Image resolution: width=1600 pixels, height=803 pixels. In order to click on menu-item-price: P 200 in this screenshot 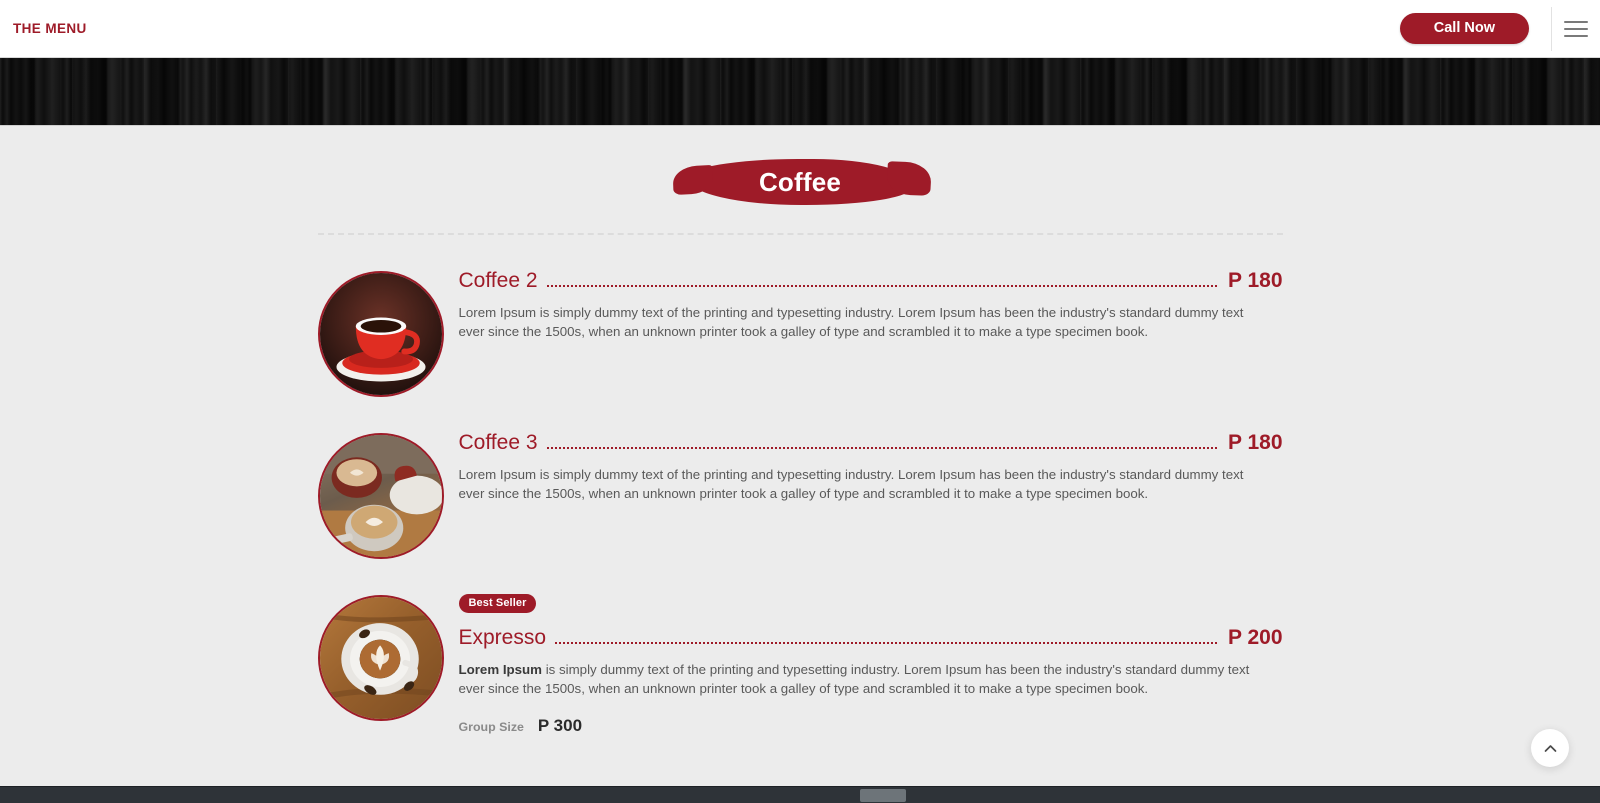, I will do `click(1255, 637)`.